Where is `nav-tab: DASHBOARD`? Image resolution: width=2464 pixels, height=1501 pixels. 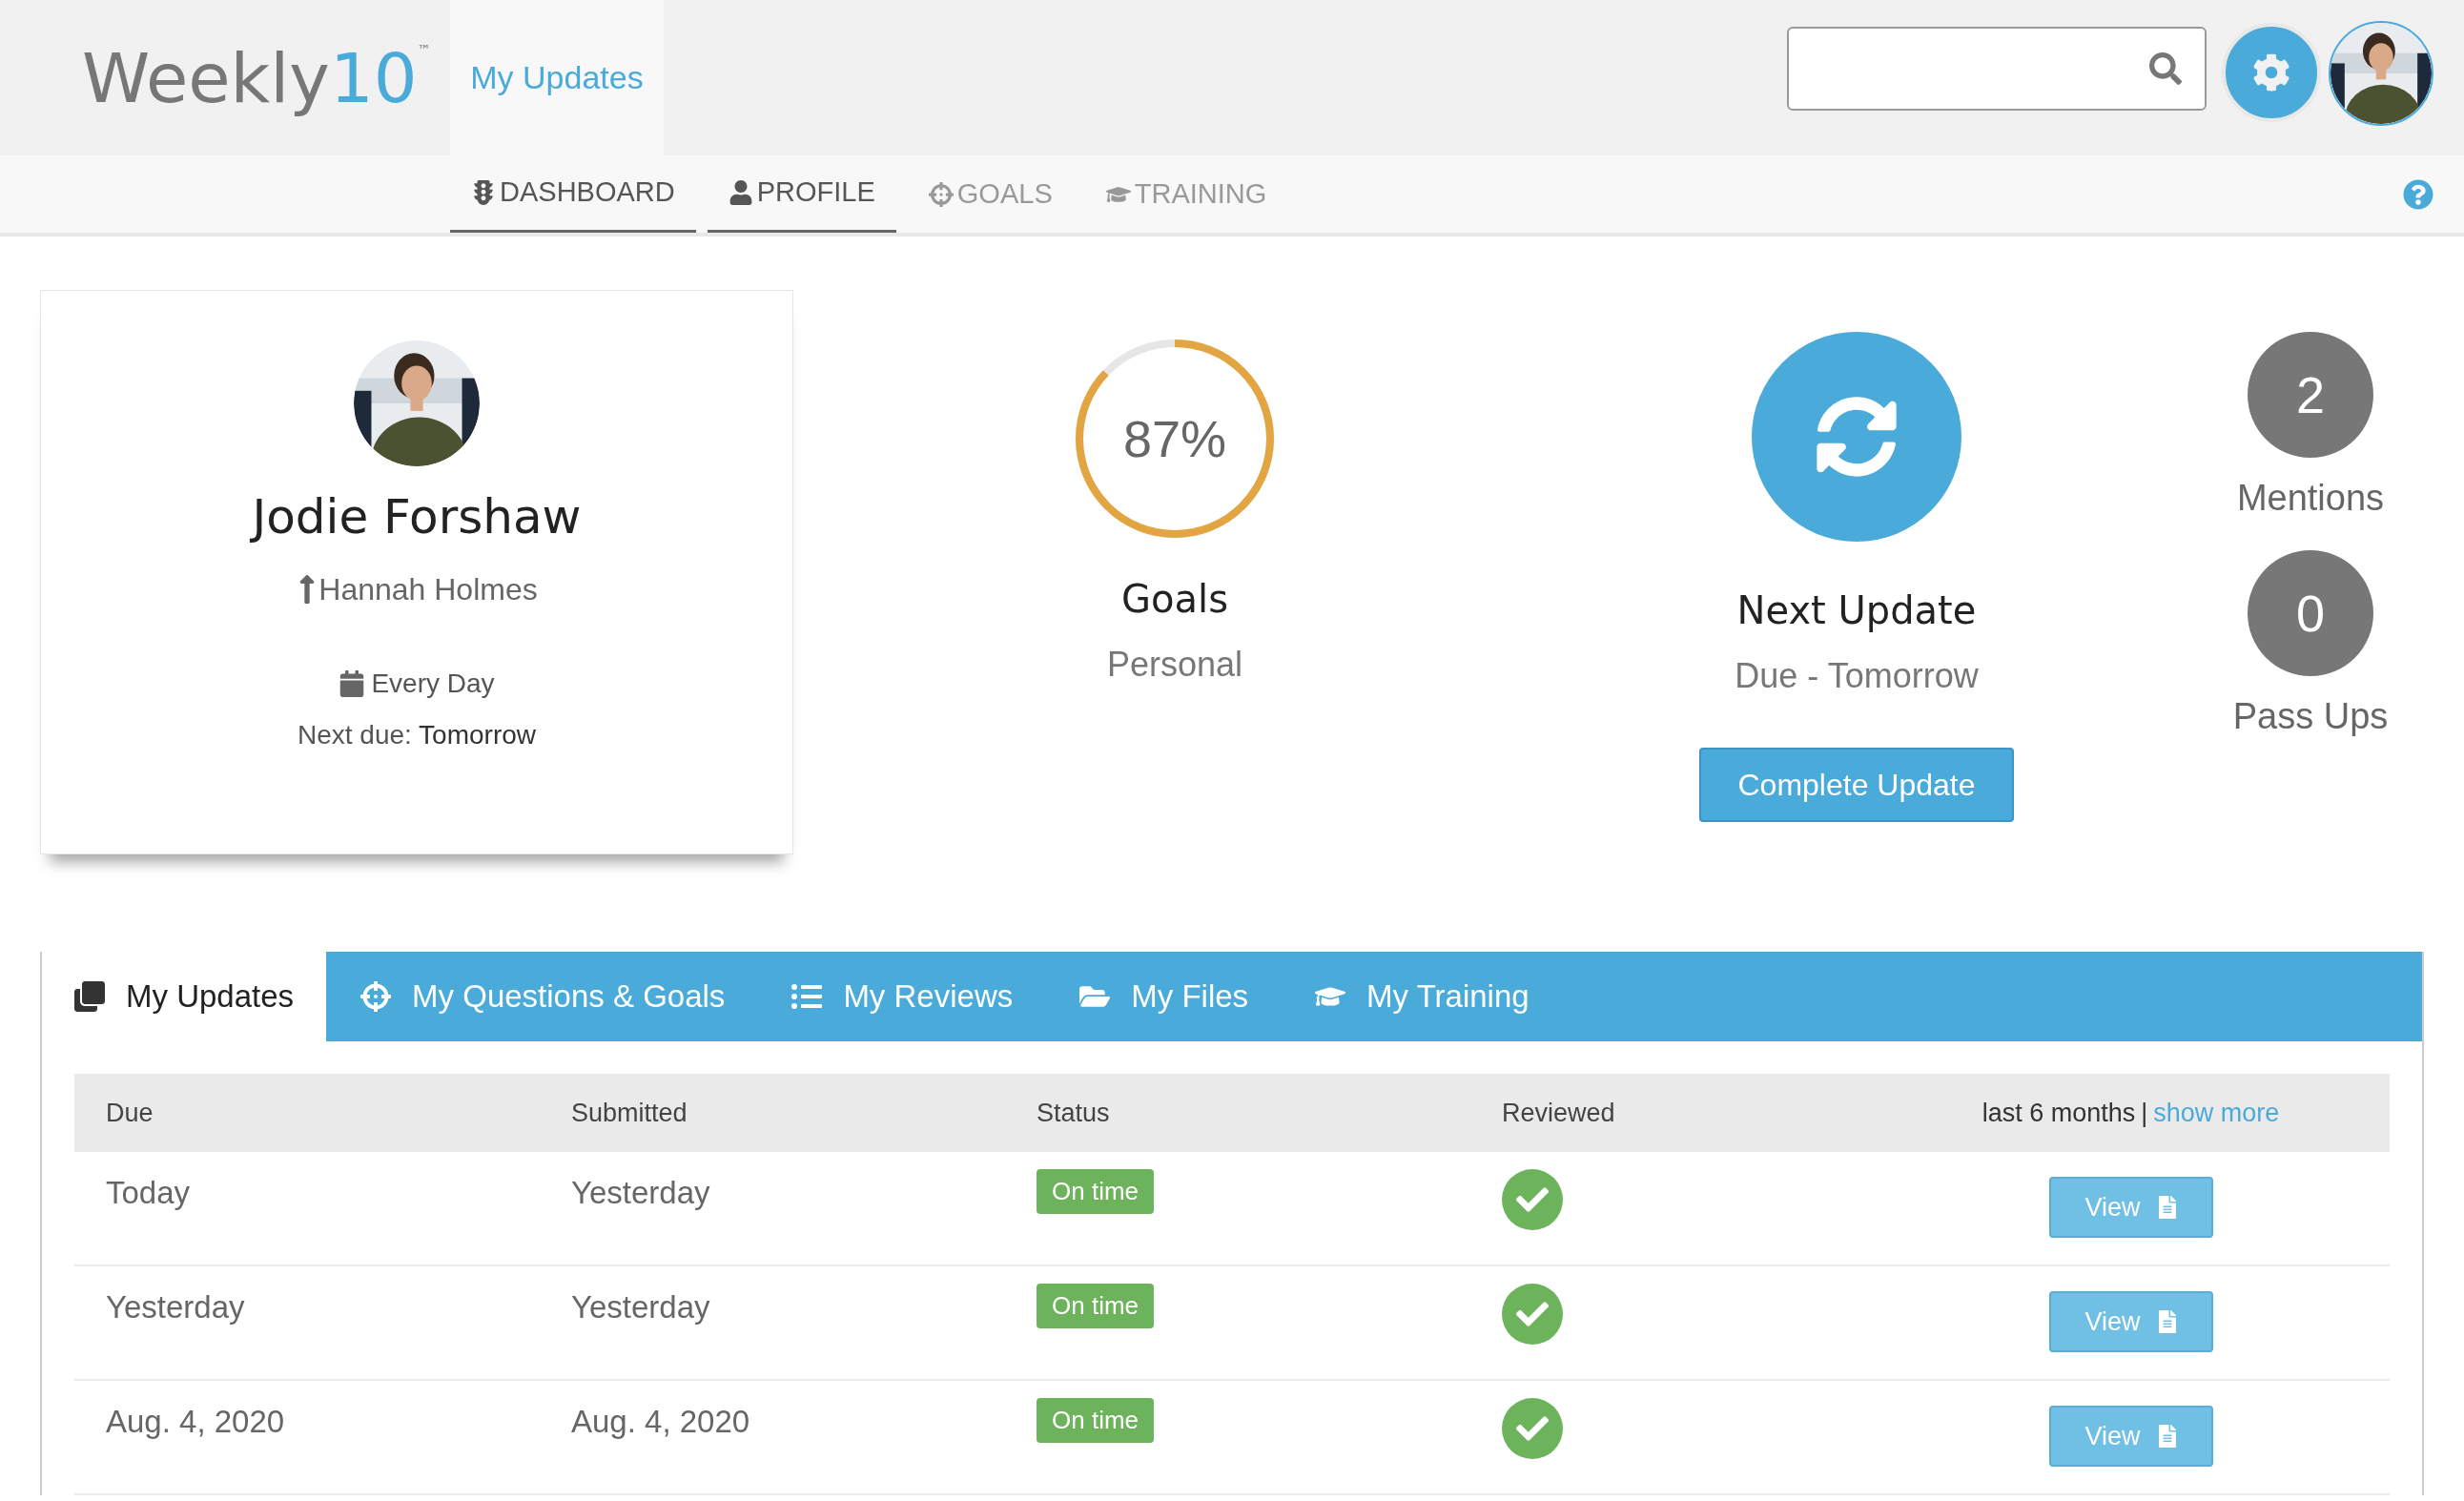 nav-tab: DASHBOARD is located at coordinates (573, 194).